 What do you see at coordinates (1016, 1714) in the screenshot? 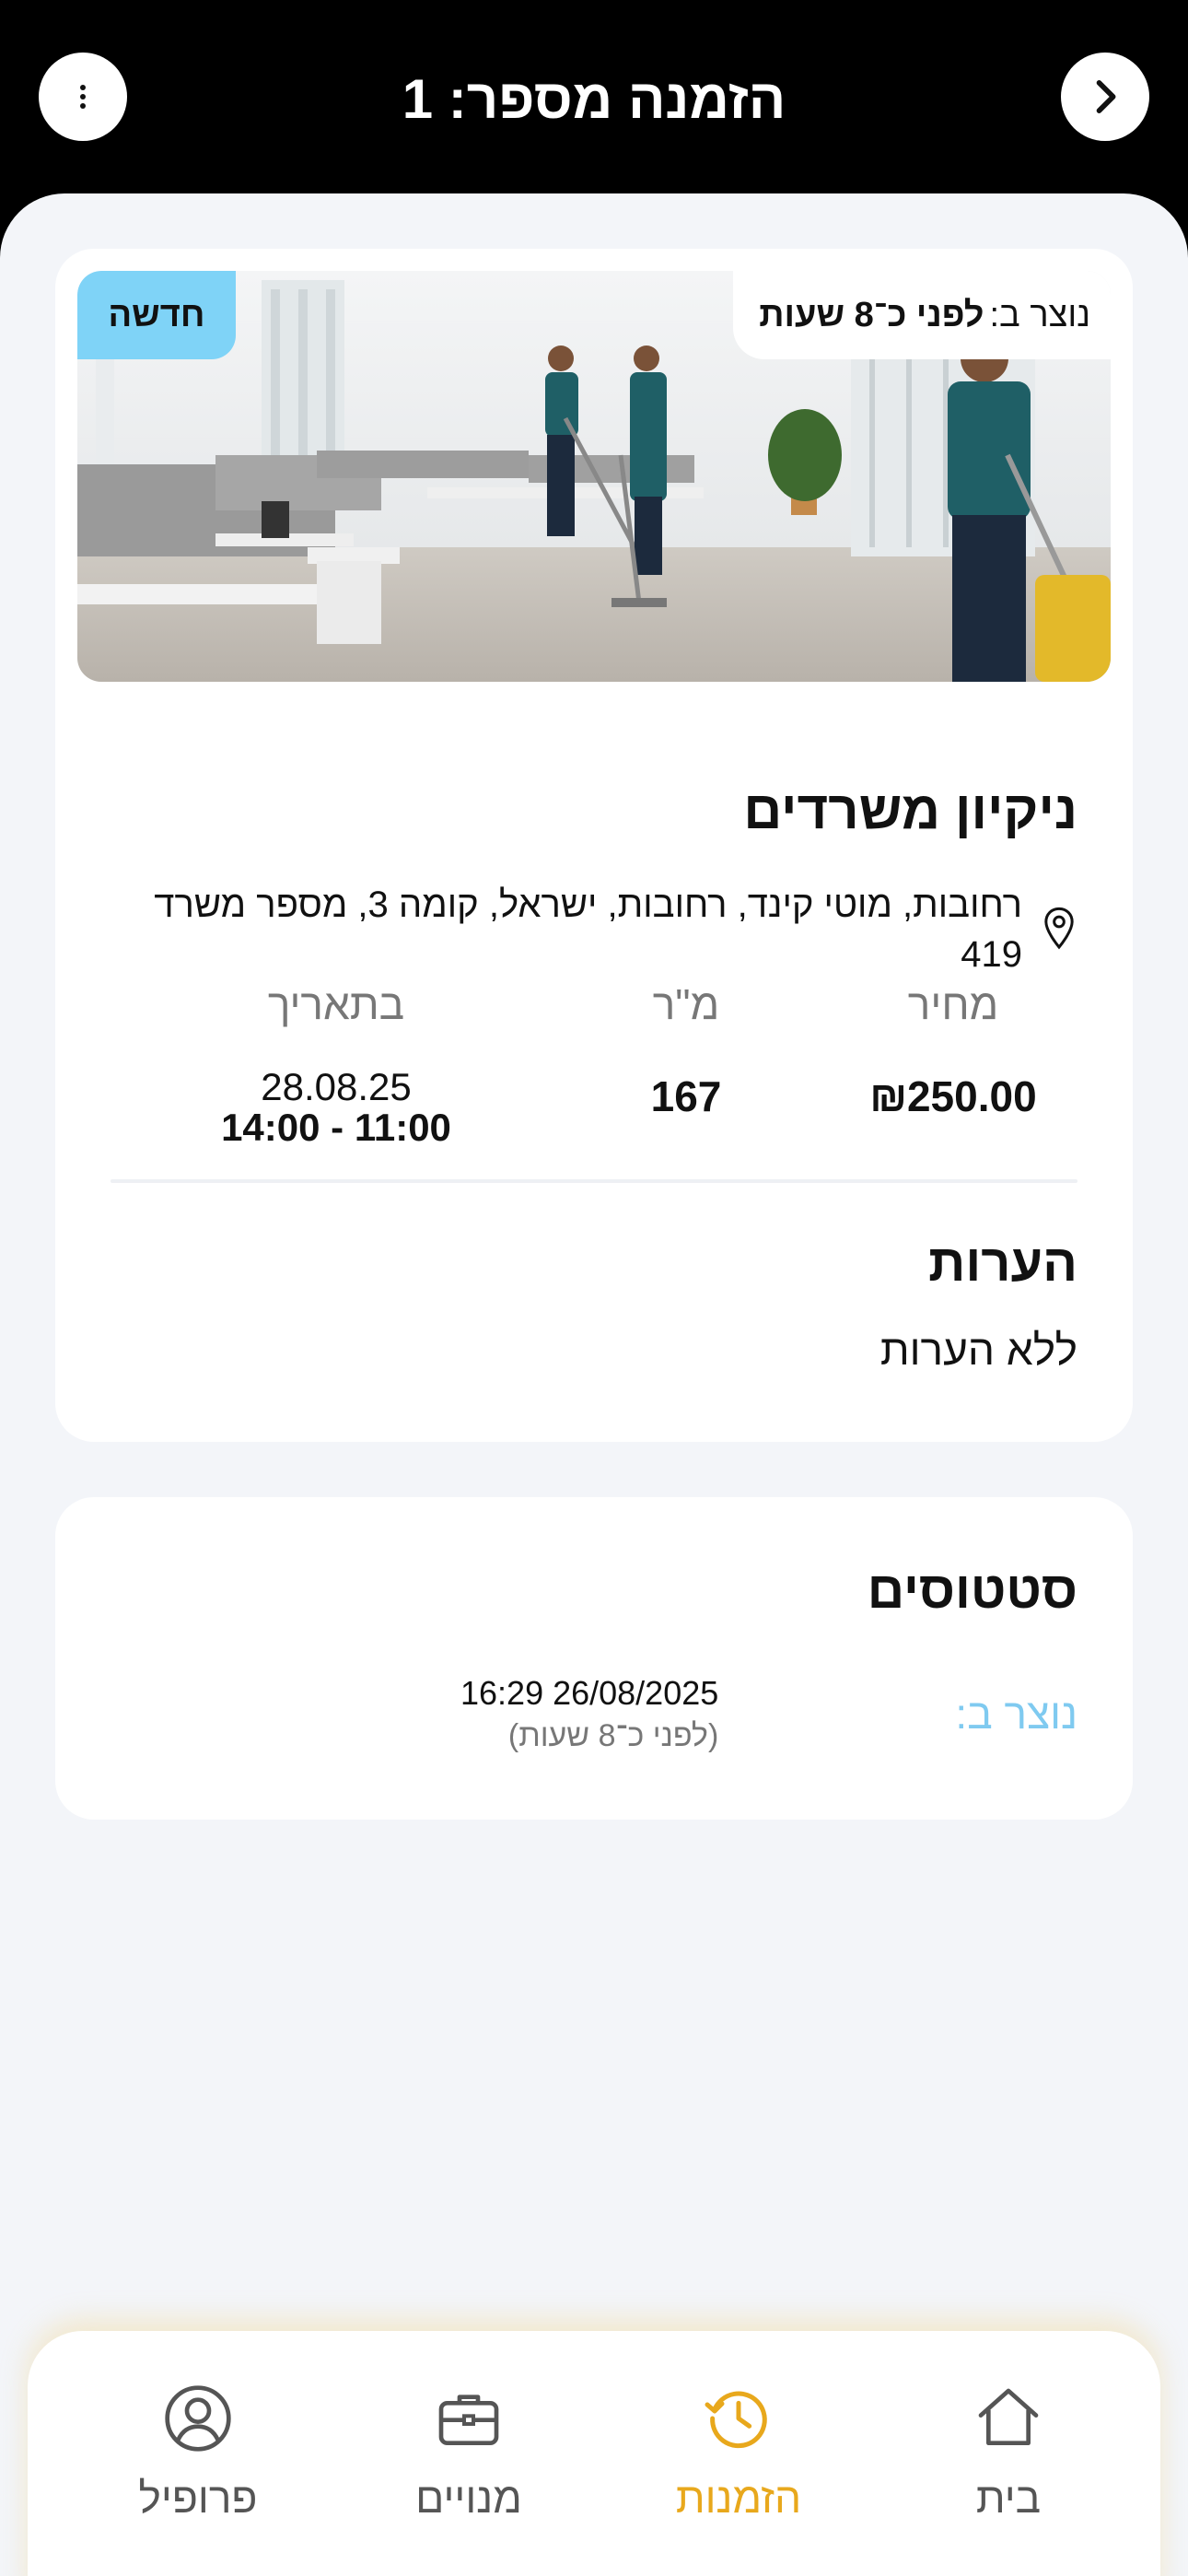
I see `status-created-label: נוצר ב:` at bounding box center [1016, 1714].